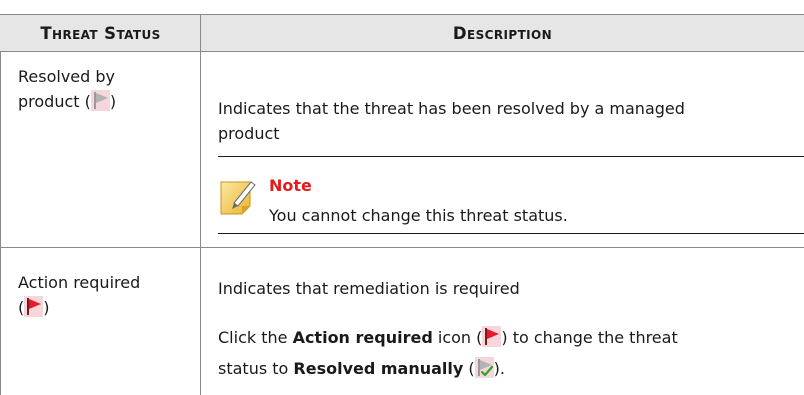  What do you see at coordinates (402, 33) in the screenshot?
I see `table-header: Threat Status Description` at bounding box center [402, 33].